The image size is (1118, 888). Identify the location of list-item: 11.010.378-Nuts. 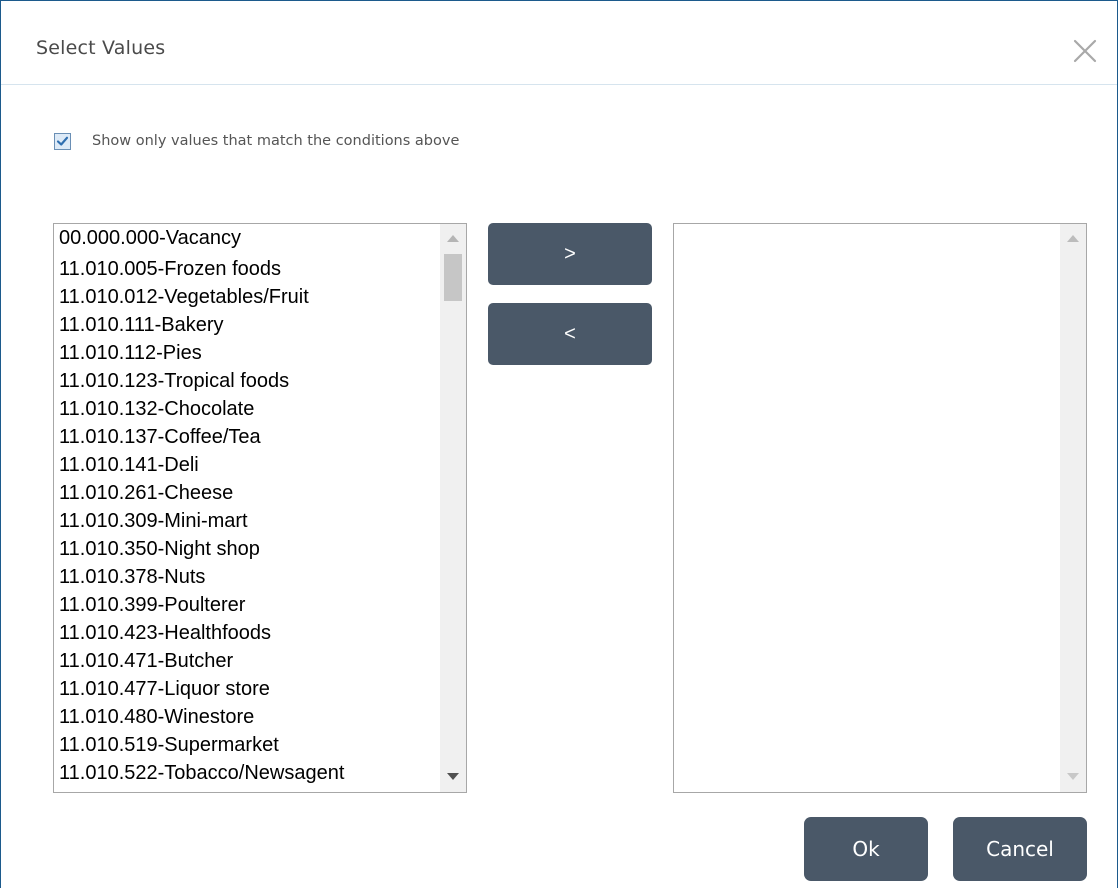
(201, 577).